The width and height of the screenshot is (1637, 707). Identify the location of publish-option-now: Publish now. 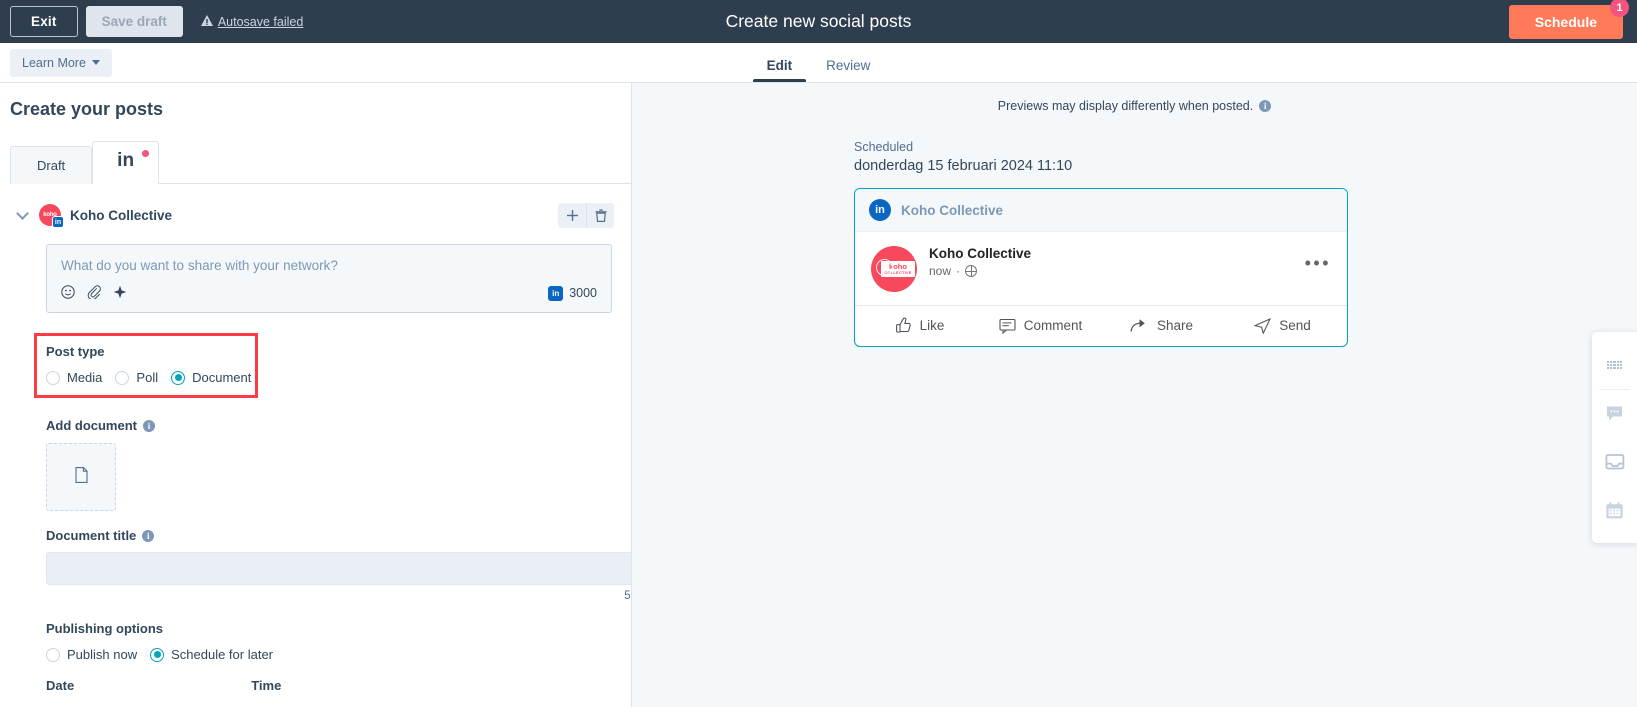
(91, 654).